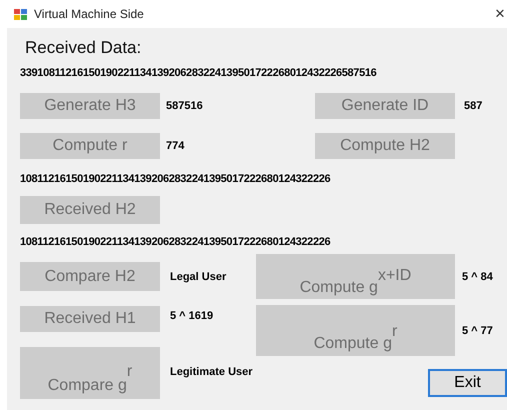 This screenshot has width=507, height=410. What do you see at coordinates (83, 48) in the screenshot?
I see `received-data-heading: Received Data:` at bounding box center [83, 48].